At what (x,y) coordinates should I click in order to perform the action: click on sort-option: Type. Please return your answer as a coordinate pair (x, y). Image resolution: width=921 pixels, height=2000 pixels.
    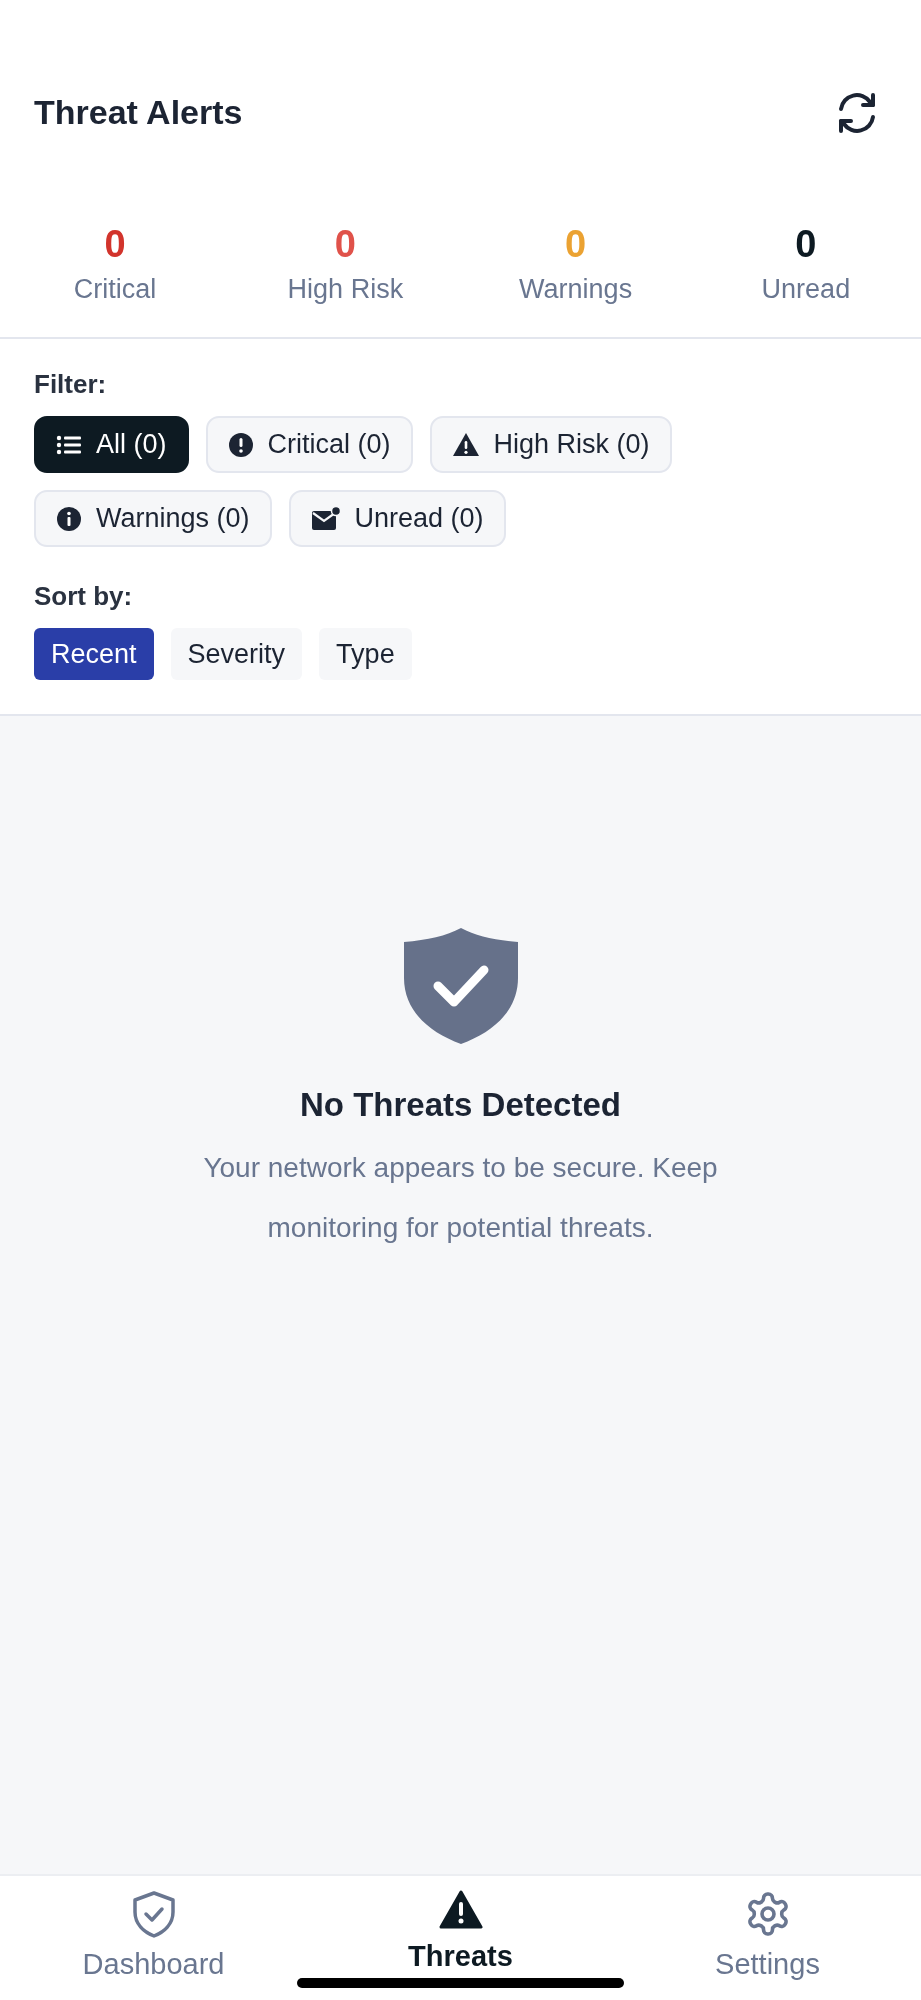
    Looking at the image, I should click on (365, 654).